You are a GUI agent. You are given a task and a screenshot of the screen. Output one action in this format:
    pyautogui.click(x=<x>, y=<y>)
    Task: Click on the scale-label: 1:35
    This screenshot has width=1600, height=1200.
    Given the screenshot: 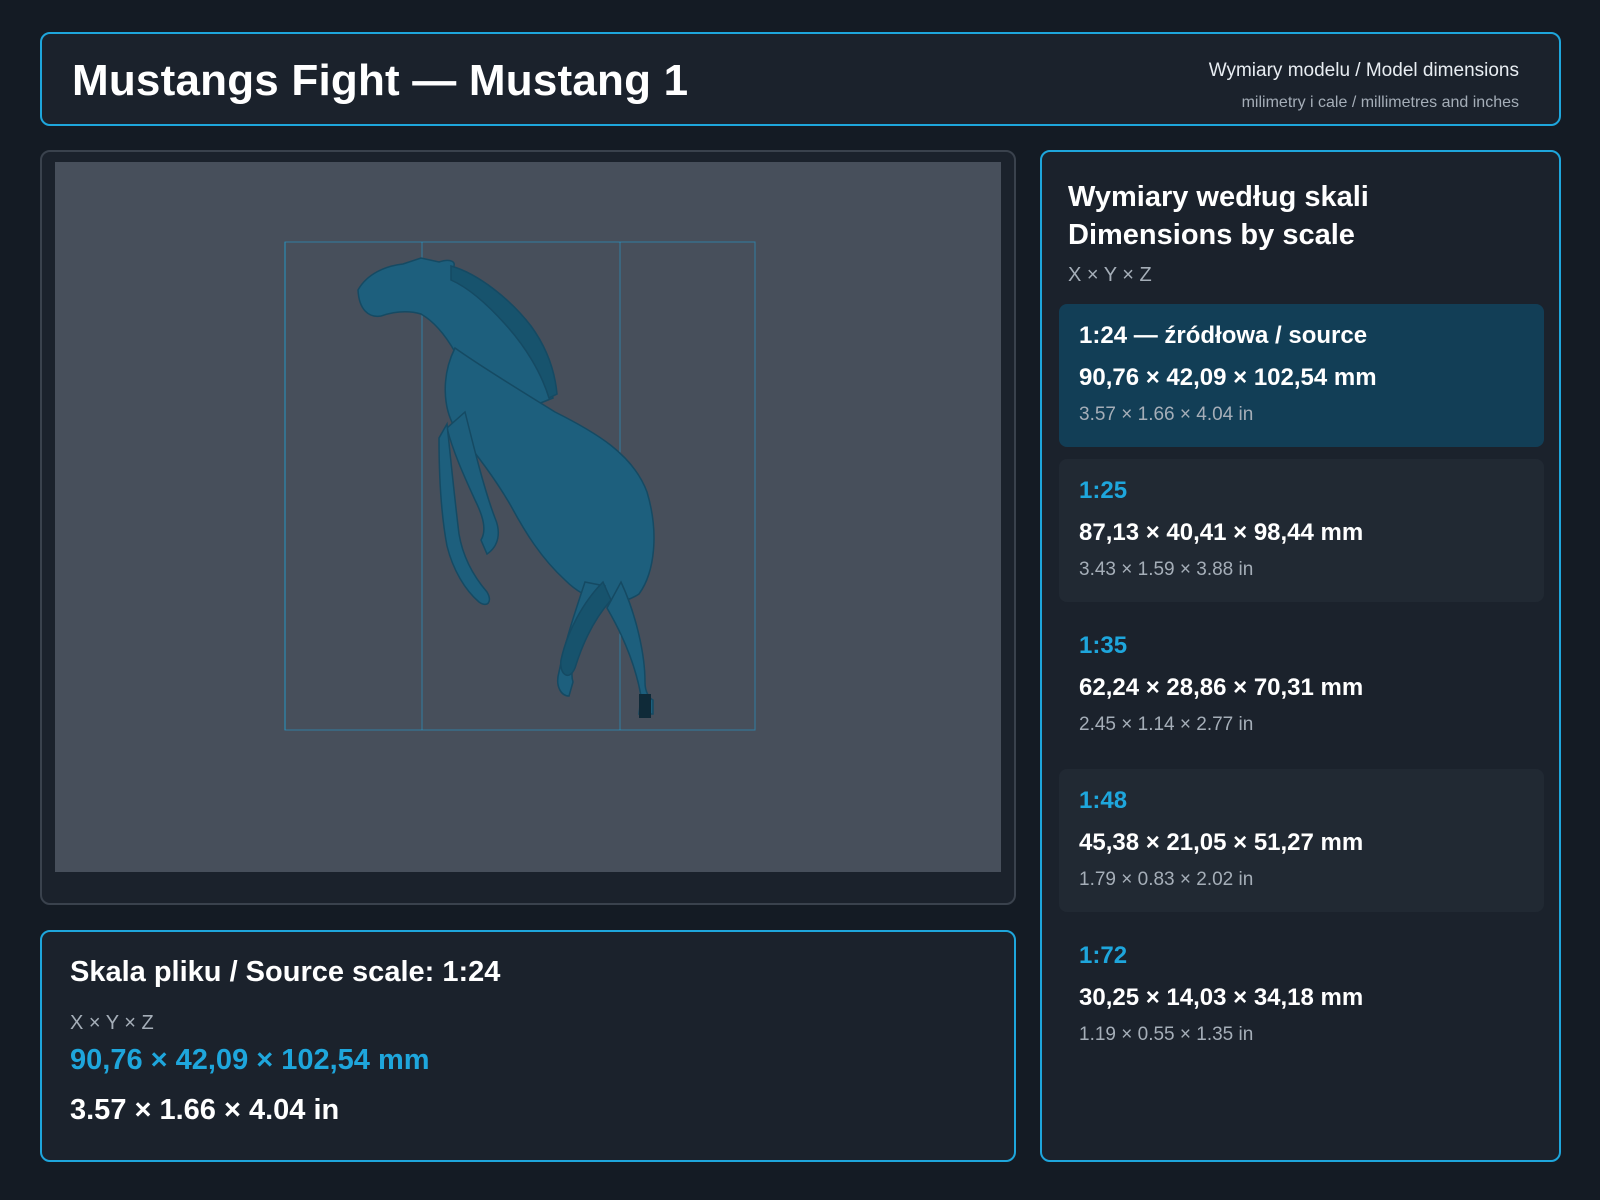 What is the action you would take?
    pyautogui.click(x=1103, y=645)
    